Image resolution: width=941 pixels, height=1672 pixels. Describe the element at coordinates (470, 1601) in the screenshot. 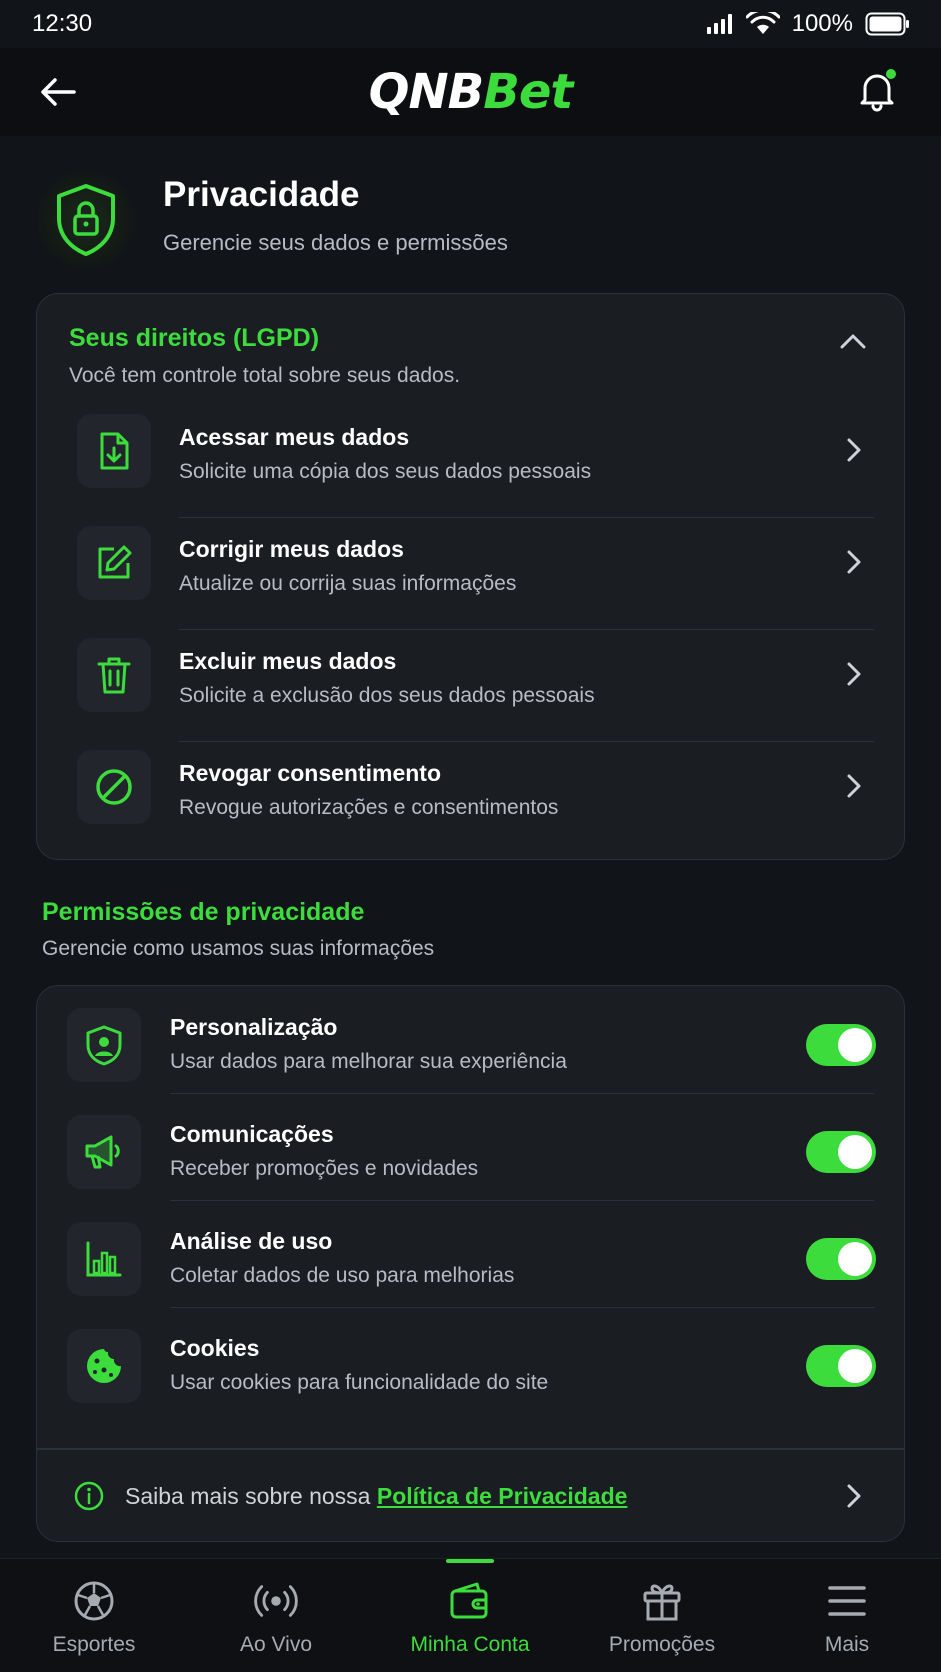

I see `wallet-icon` at that location.